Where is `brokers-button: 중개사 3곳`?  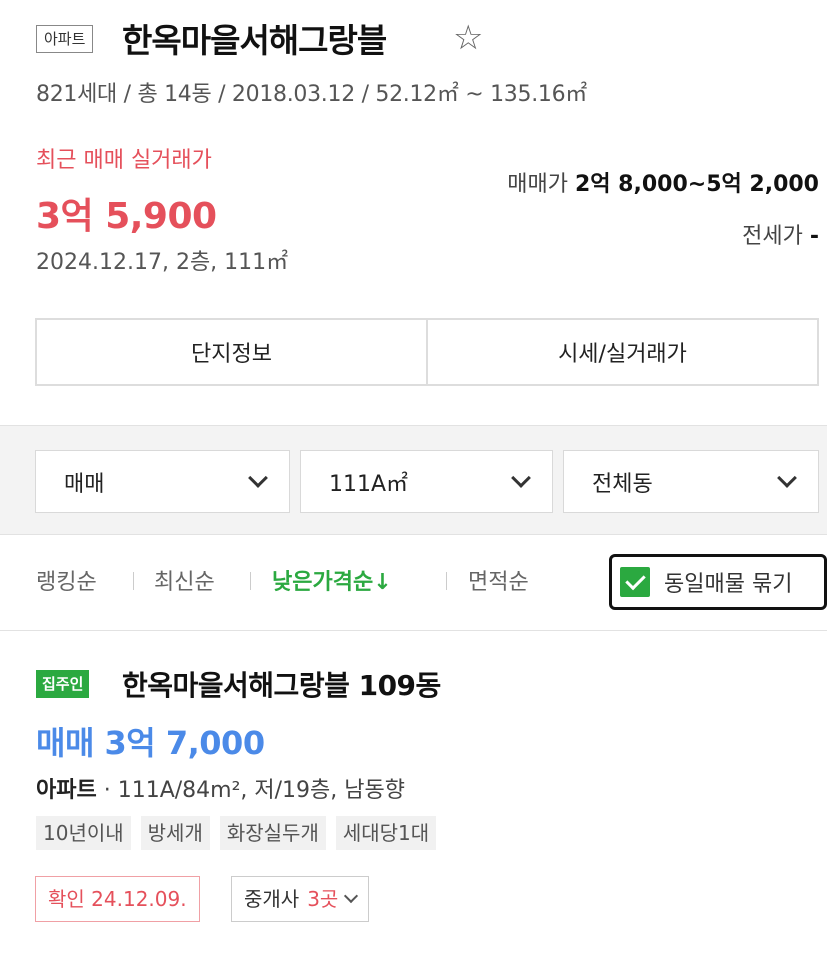
brokers-button: 중개사 3곳 is located at coordinates (300, 899).